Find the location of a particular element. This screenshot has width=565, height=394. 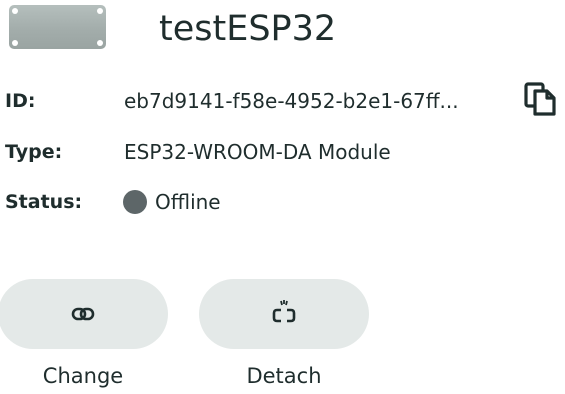

device-board-image is located at coordinates (57, 27).